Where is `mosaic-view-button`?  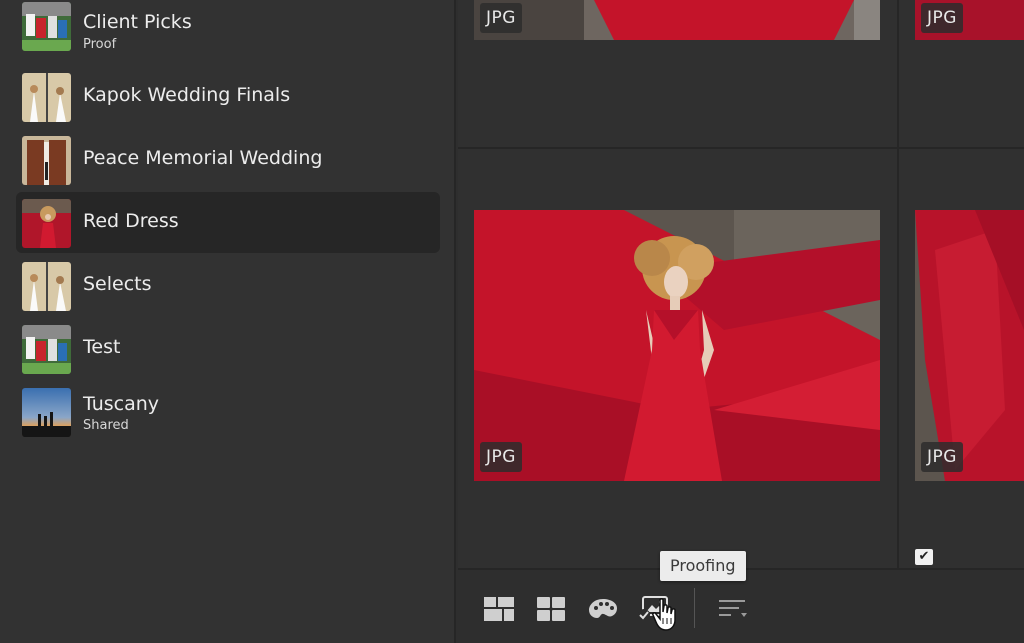
mosaic-view-button is located at coordinates (499, 609).